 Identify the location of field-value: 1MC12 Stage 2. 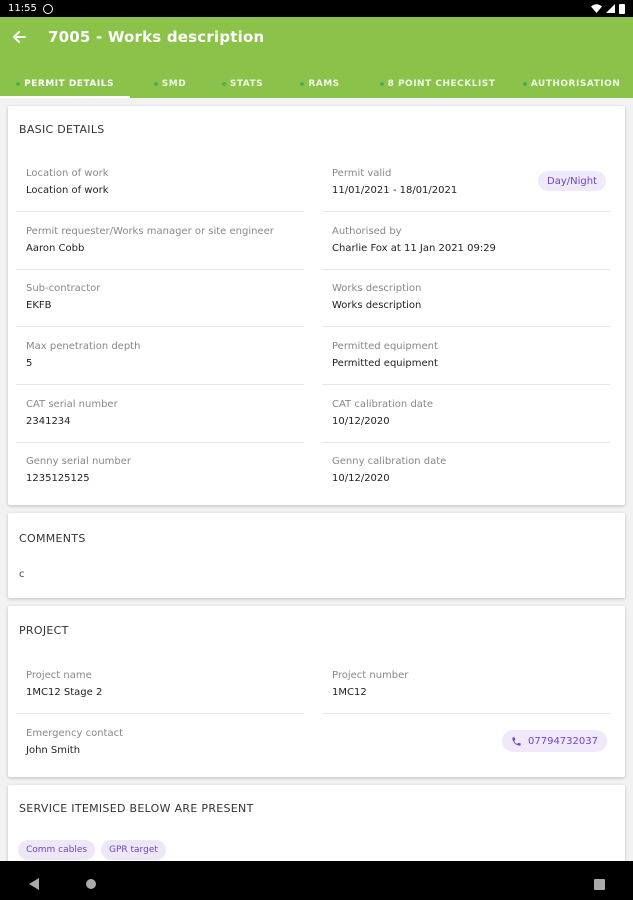
(64, 692).